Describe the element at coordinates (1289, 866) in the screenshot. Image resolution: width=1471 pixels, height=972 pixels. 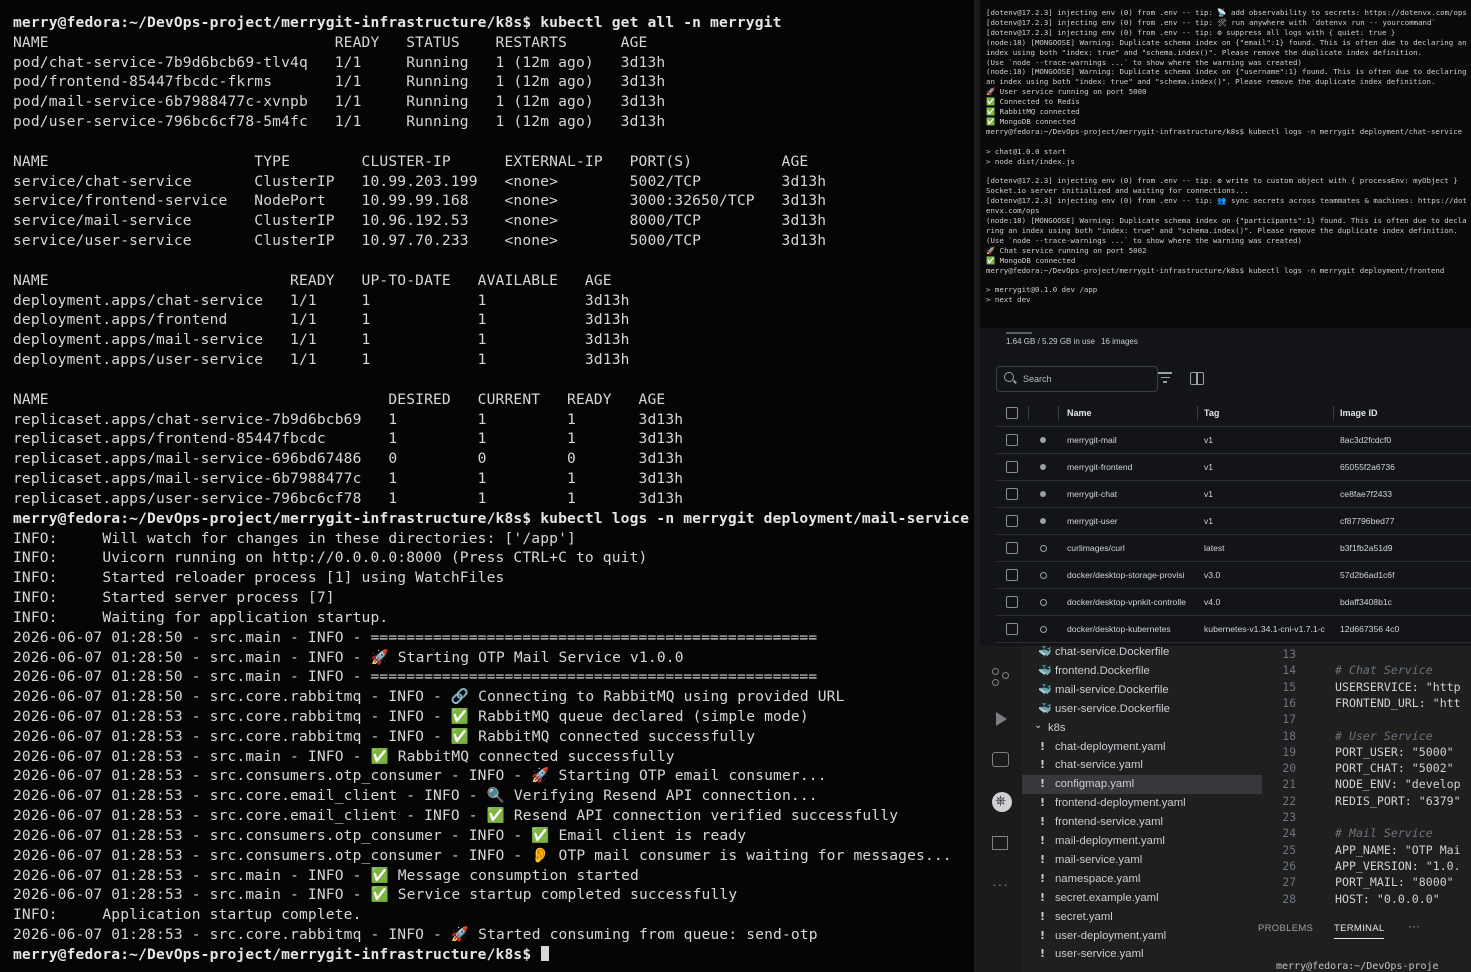
I see `line-number: 26` at that location.